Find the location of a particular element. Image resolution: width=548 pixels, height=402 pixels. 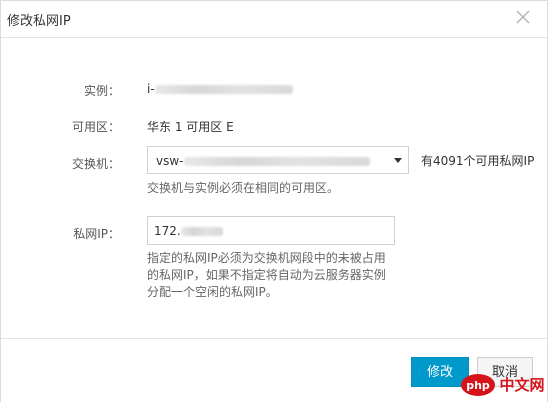

vswitch-label: 交换机： is located at coordinates (95, 164).